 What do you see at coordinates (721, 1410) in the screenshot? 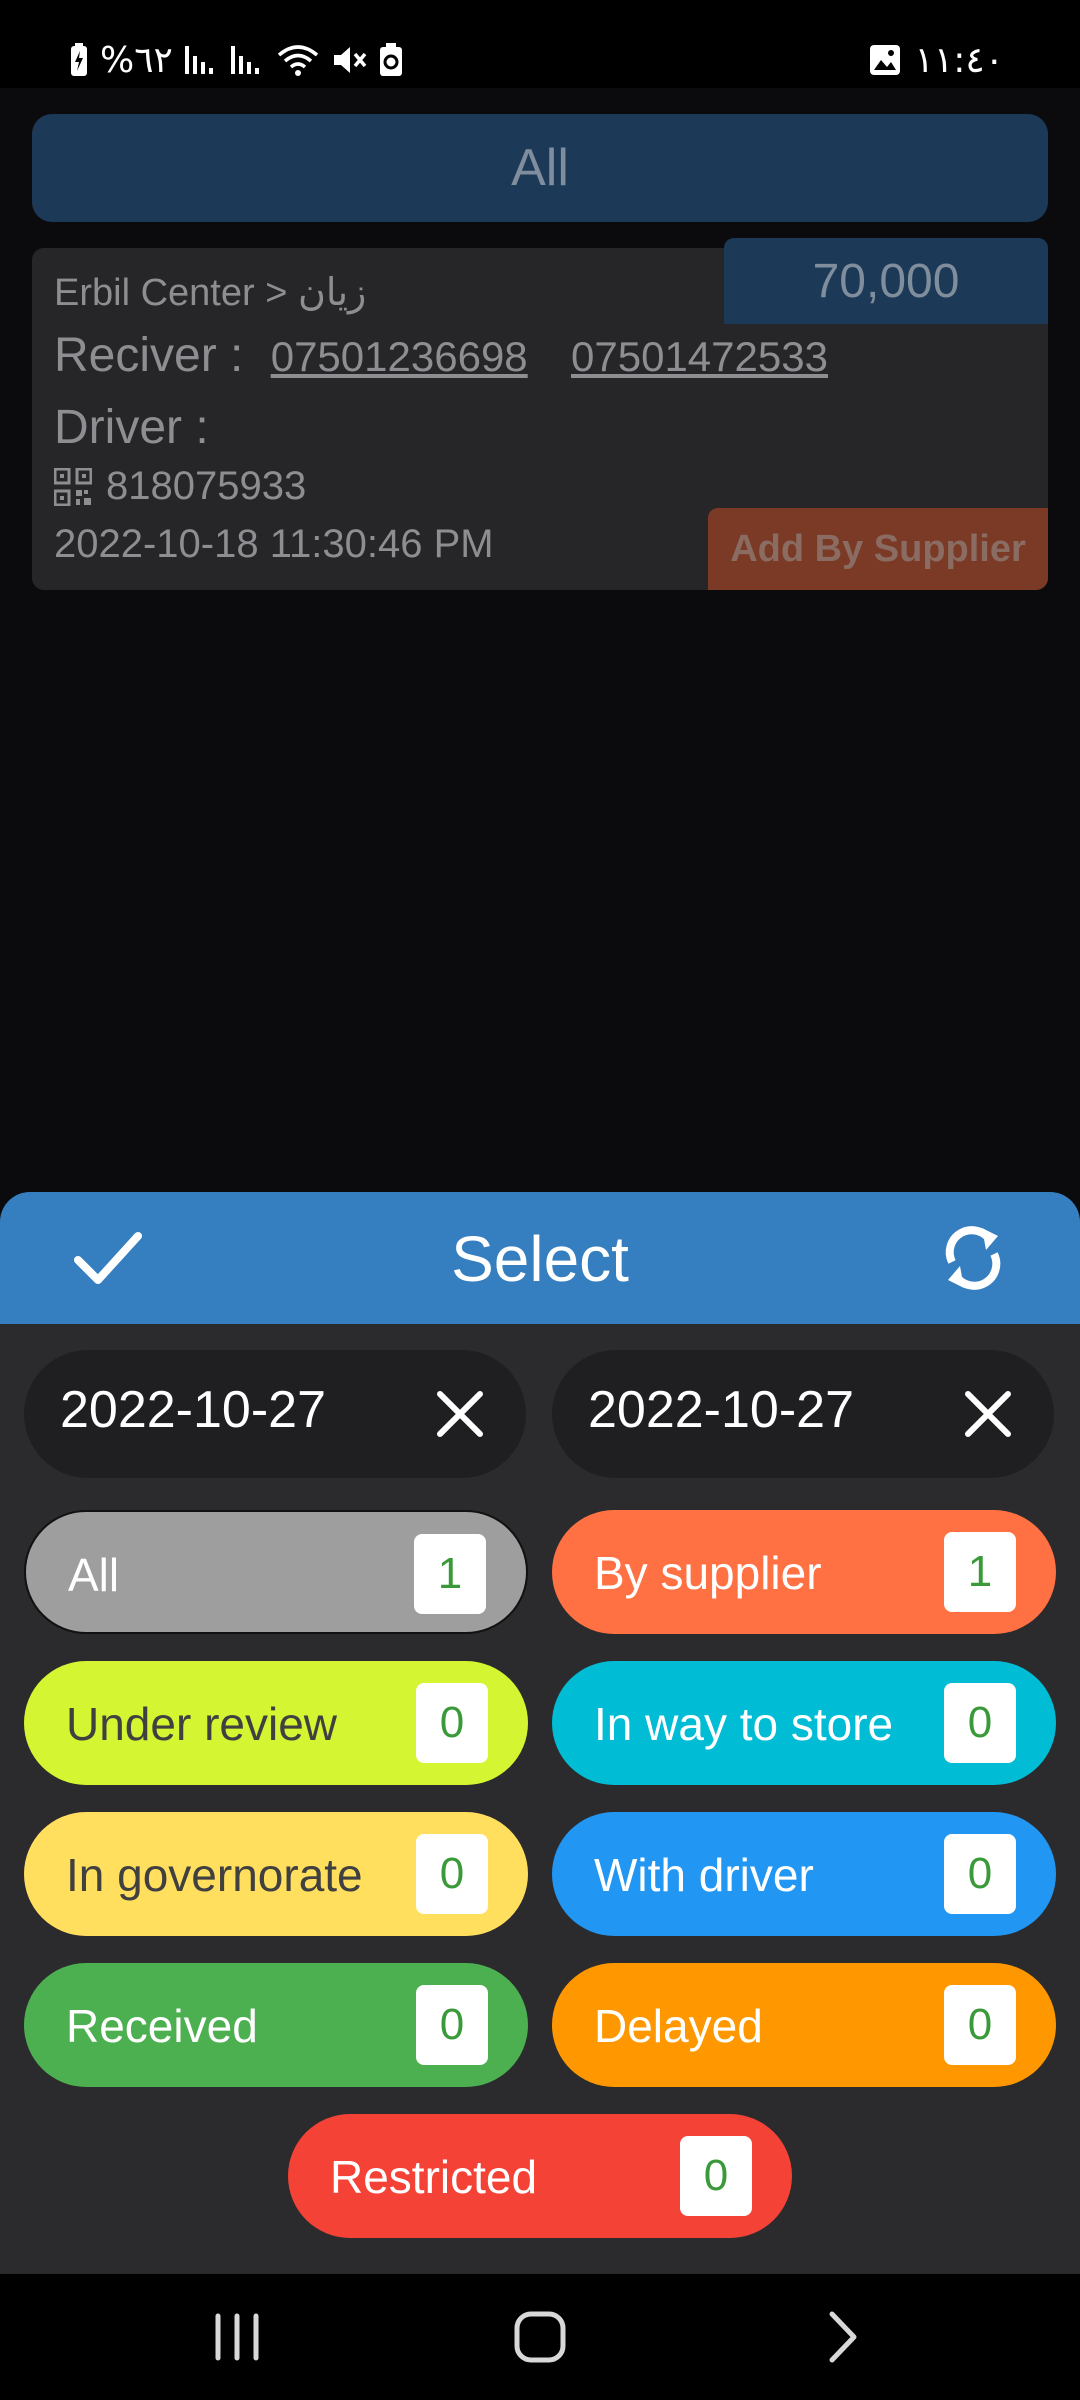
I see `to-date-value: 2022-10-27` at bounding box center [721, 1410].